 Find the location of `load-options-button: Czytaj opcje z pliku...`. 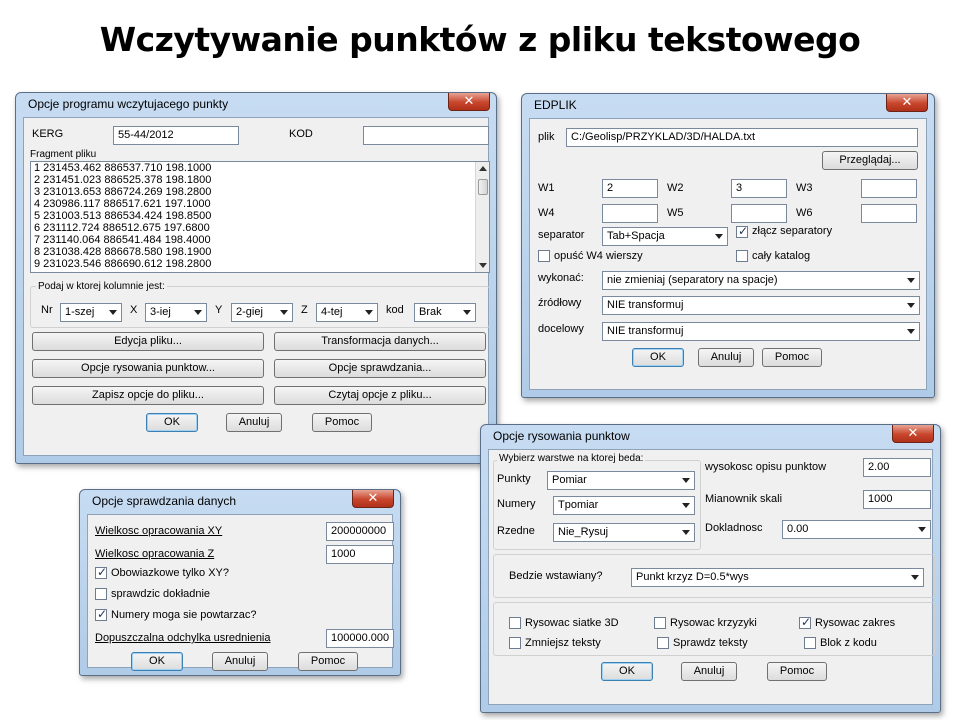

load-options-button: Czytaj opcje z pliku... is located at coordinates (380, 395).